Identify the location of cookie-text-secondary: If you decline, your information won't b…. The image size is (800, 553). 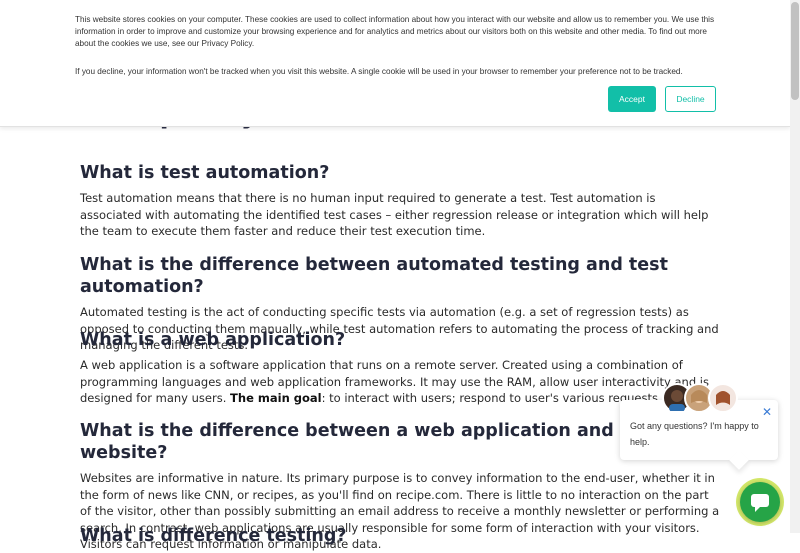
(379, 71).